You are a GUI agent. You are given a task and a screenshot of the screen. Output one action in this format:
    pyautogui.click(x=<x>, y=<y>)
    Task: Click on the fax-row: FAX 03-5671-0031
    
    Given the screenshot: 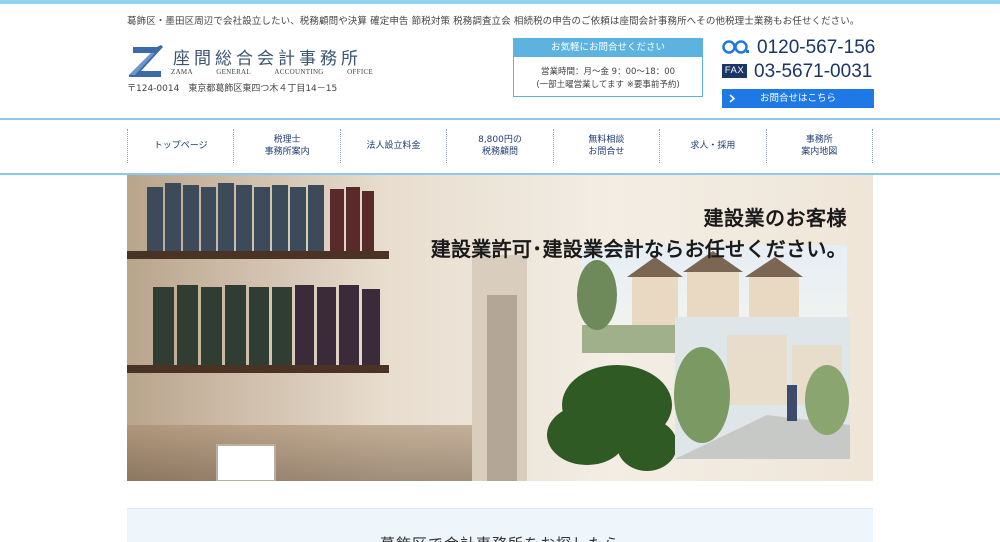 What is the action you would take?
    pyautogui.click(x=798, y=72)
    